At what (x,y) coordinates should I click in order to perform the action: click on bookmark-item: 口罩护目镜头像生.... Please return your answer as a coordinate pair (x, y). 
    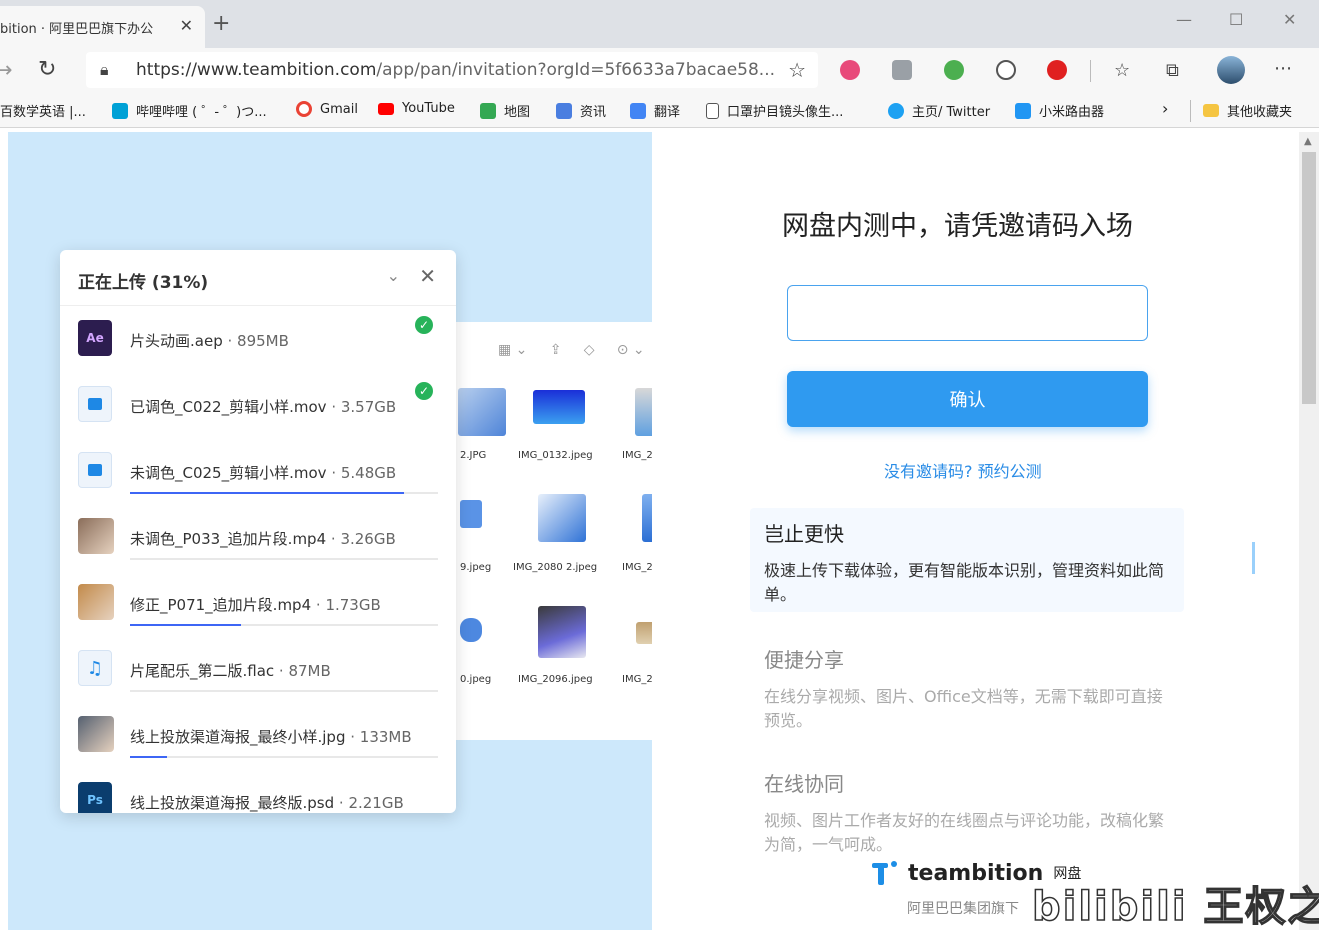
    Looking at the image, I should click on (774, 110).